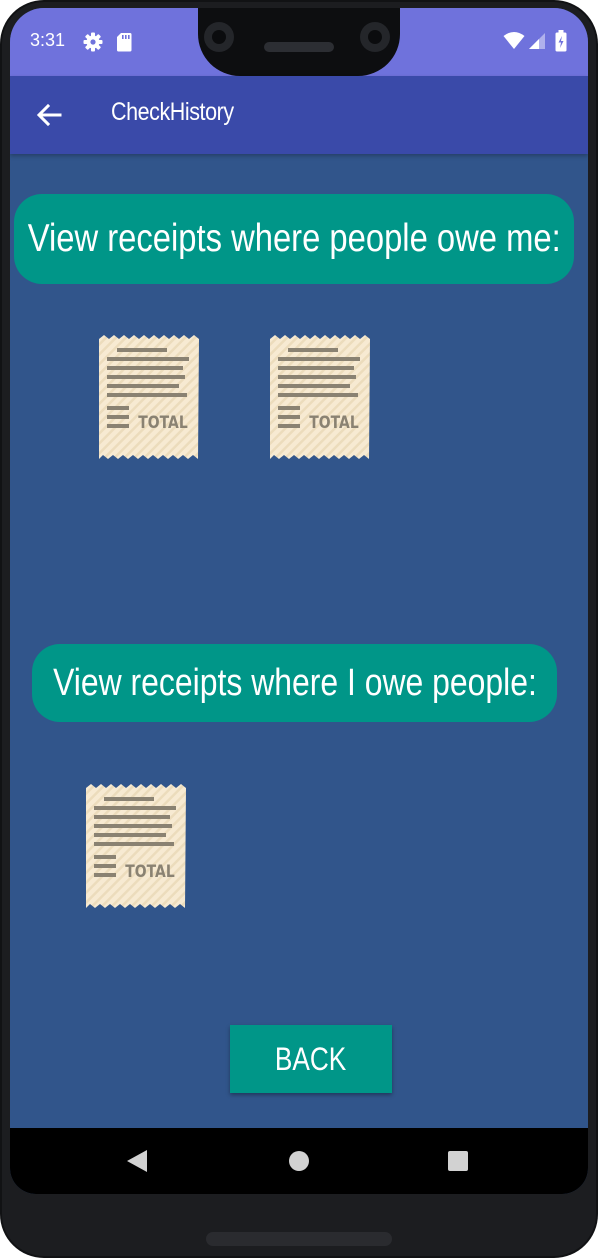 This screenshot has height=1258, width=598. I want to click on nav-back-icon, so click(137, 1163).